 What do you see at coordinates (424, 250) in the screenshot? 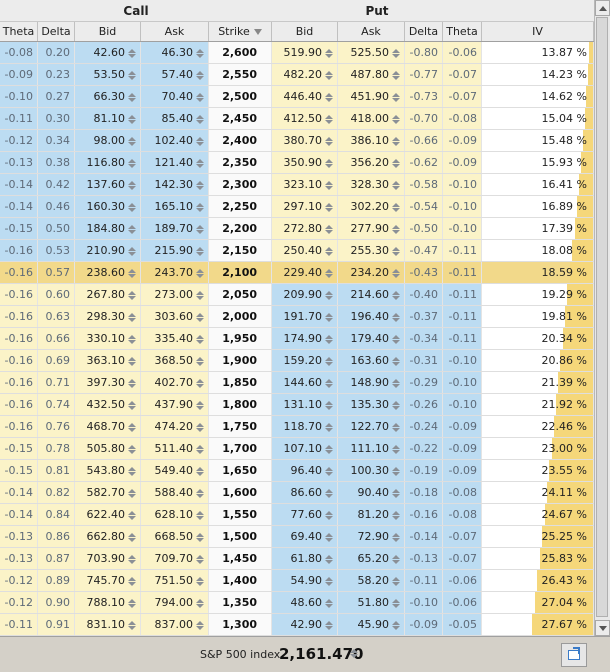
I see `put-delta-cell: -0.47` at bounding box center [424, 250].